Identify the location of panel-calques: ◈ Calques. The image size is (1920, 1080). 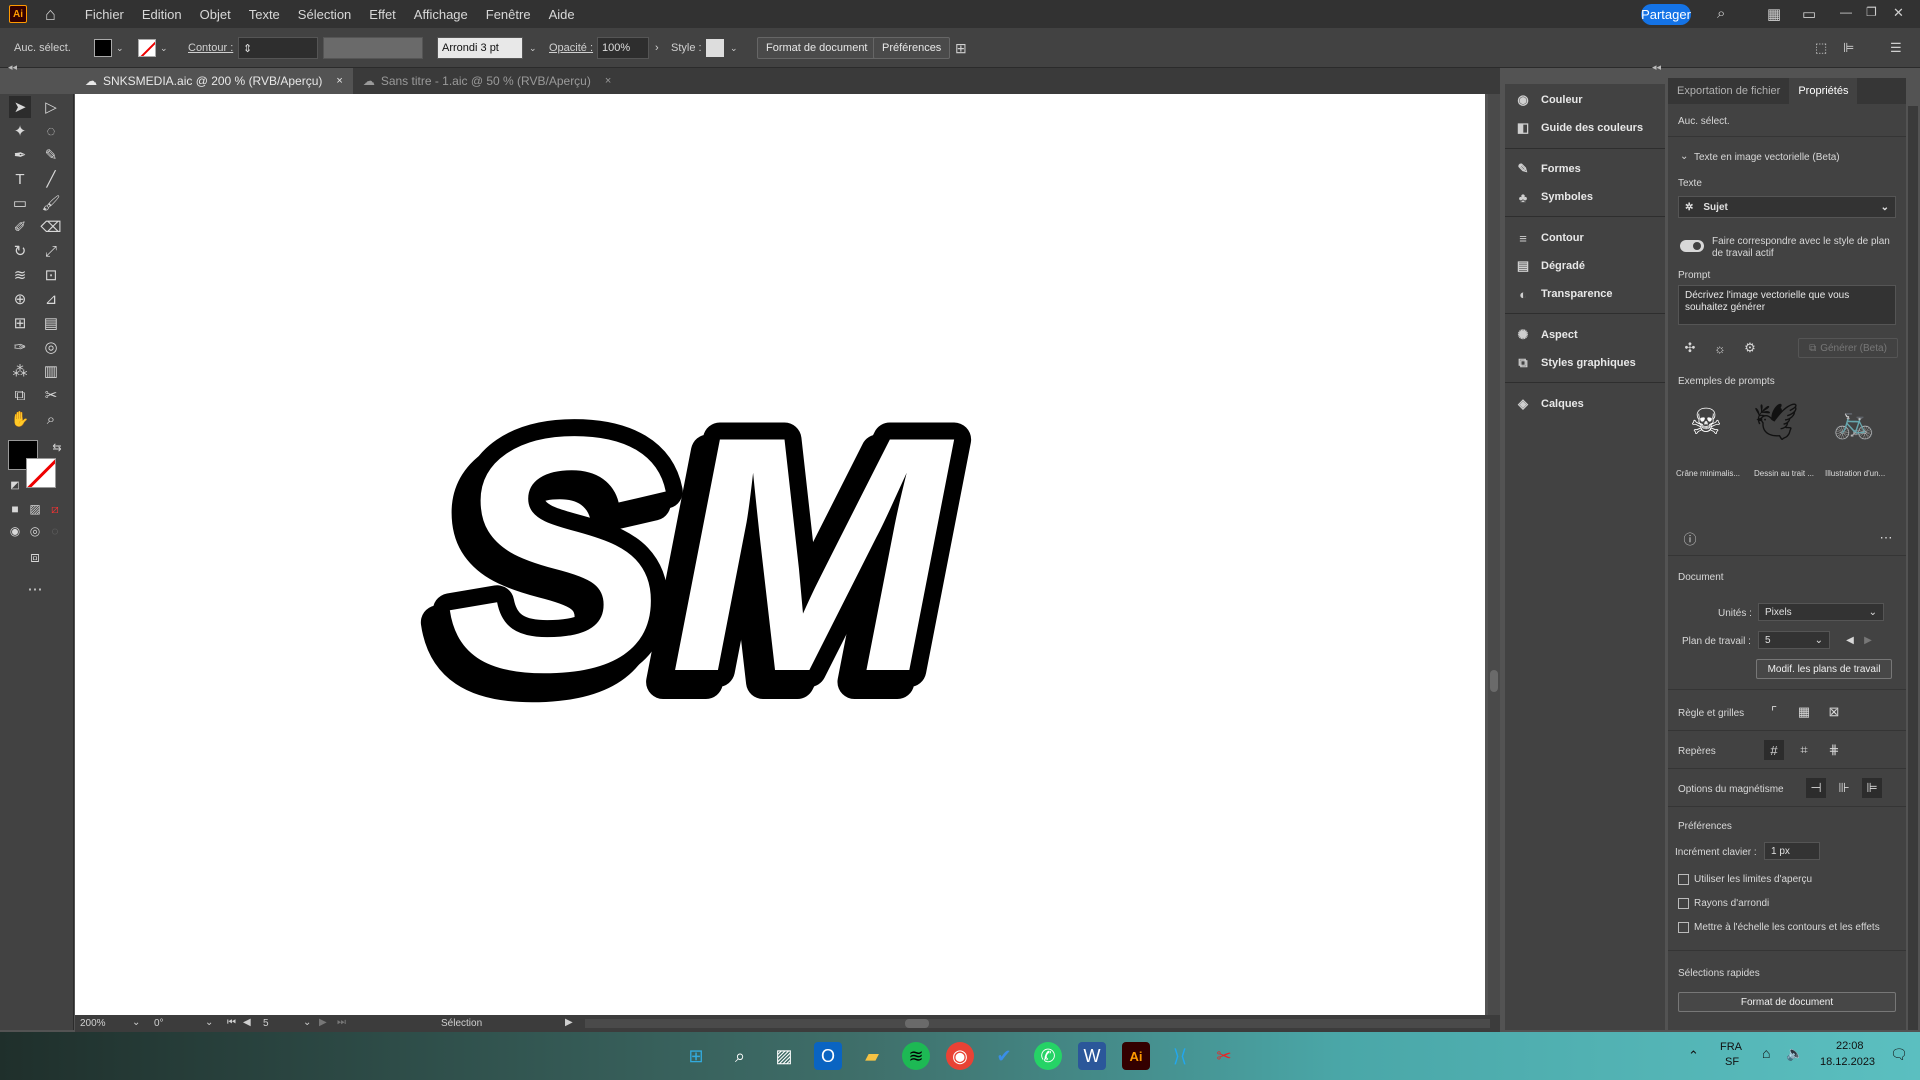
(1549, 404).